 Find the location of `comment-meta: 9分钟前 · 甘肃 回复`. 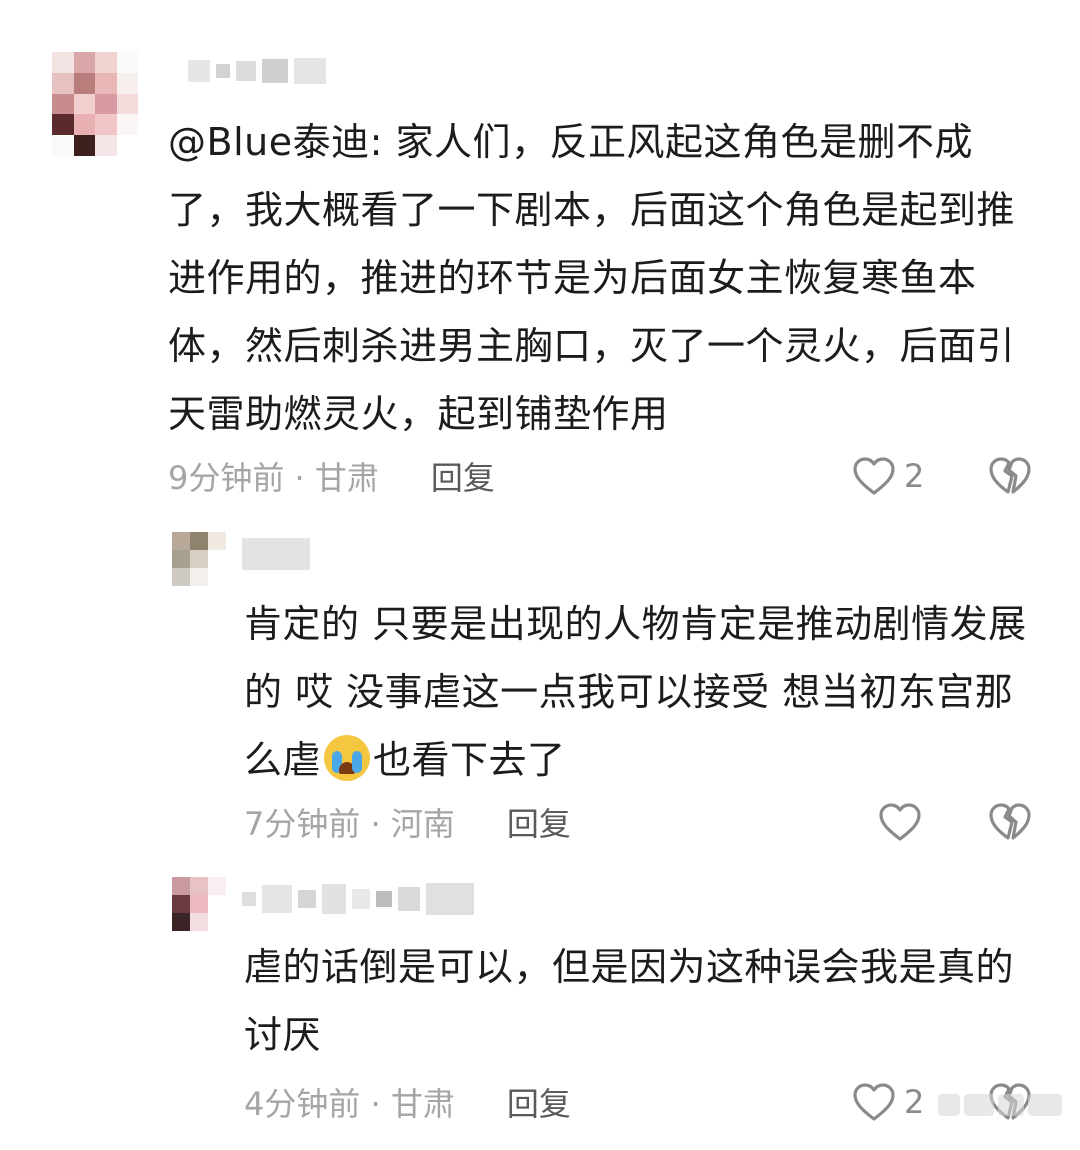

comment-meta: 9分钟前 · 甘肃 回复 is located at coordinates (331, 476).